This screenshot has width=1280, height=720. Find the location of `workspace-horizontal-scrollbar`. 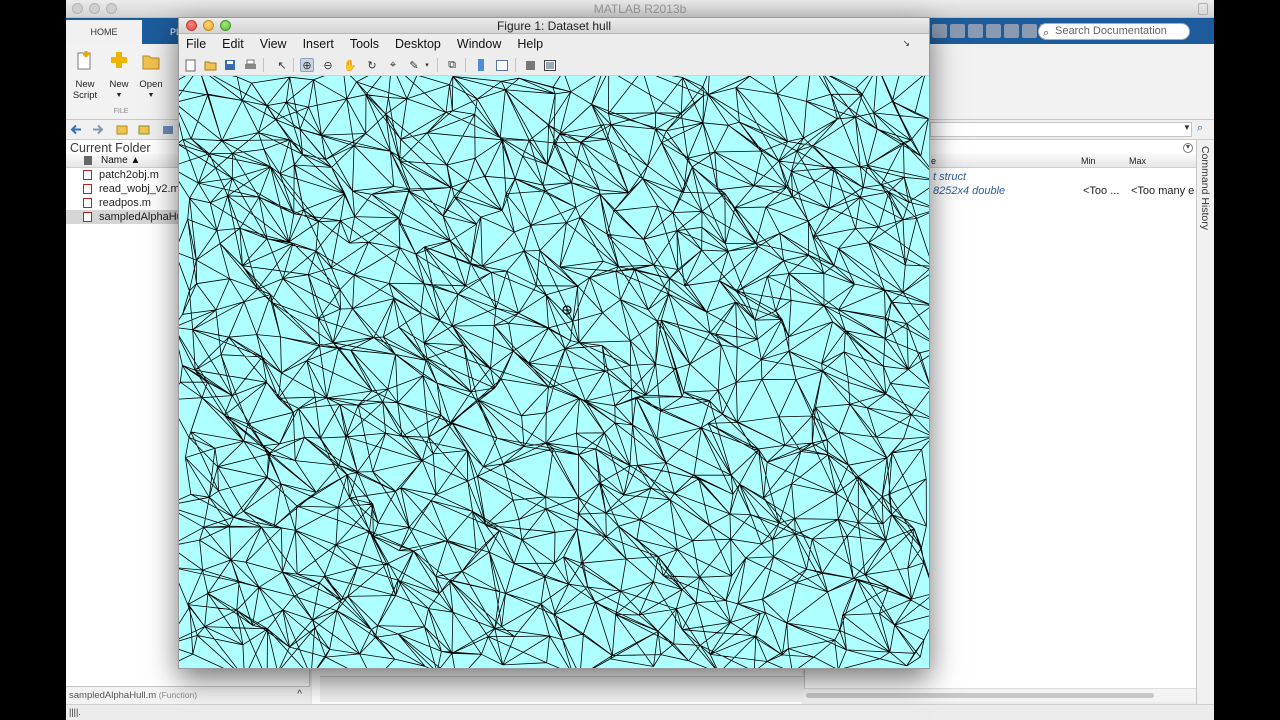

workspace-horizontal-scrollbar is located at coordinates (1000, 695).